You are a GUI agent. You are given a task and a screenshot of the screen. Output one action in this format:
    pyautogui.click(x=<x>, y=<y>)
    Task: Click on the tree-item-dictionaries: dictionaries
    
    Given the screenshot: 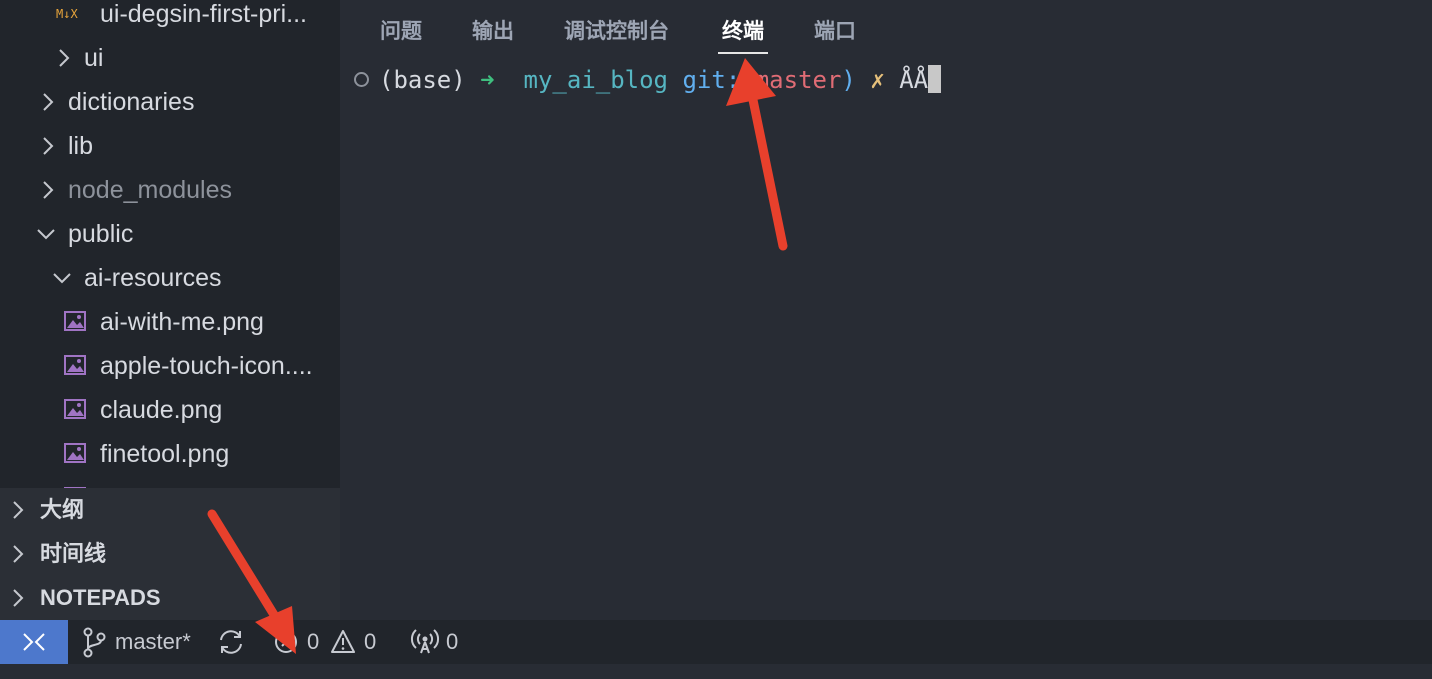 What is the action you would take?
    pyautogui.click(x=170, y=102)
    